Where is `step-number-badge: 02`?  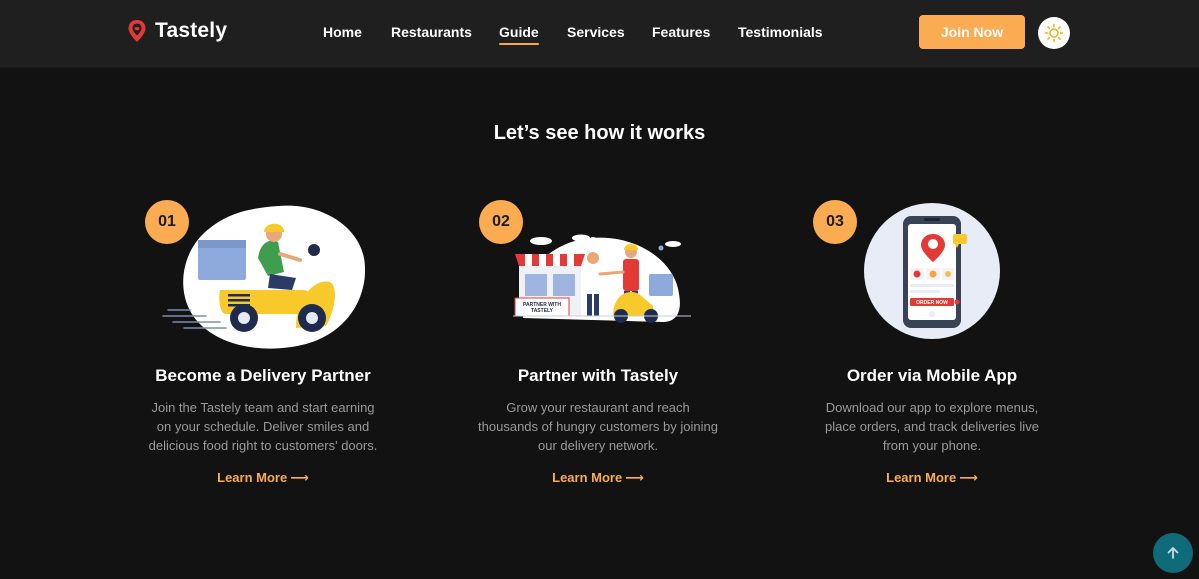 step-number-badge: 02 is located at coordinates (501, 222).